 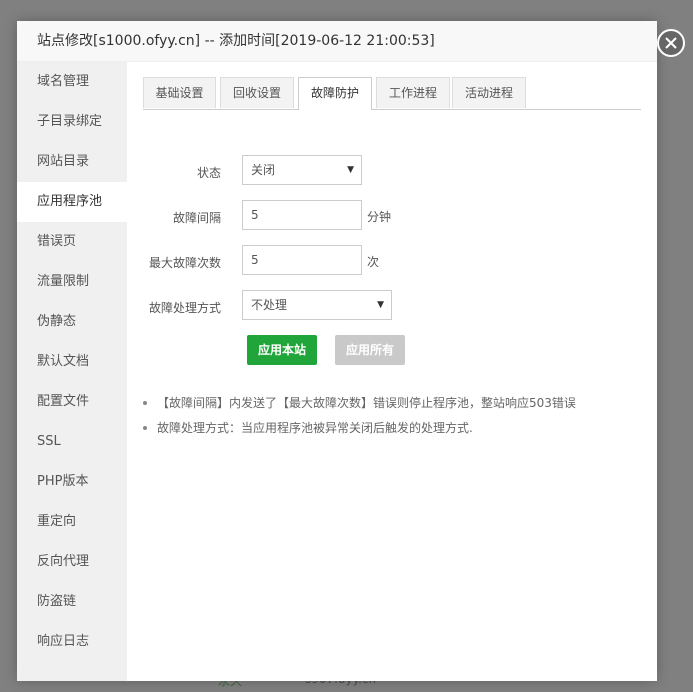 What do you see at coordinates (208, 173) in the screenshot?
I see `status-label: 状态` at bounding box center [208, 173].